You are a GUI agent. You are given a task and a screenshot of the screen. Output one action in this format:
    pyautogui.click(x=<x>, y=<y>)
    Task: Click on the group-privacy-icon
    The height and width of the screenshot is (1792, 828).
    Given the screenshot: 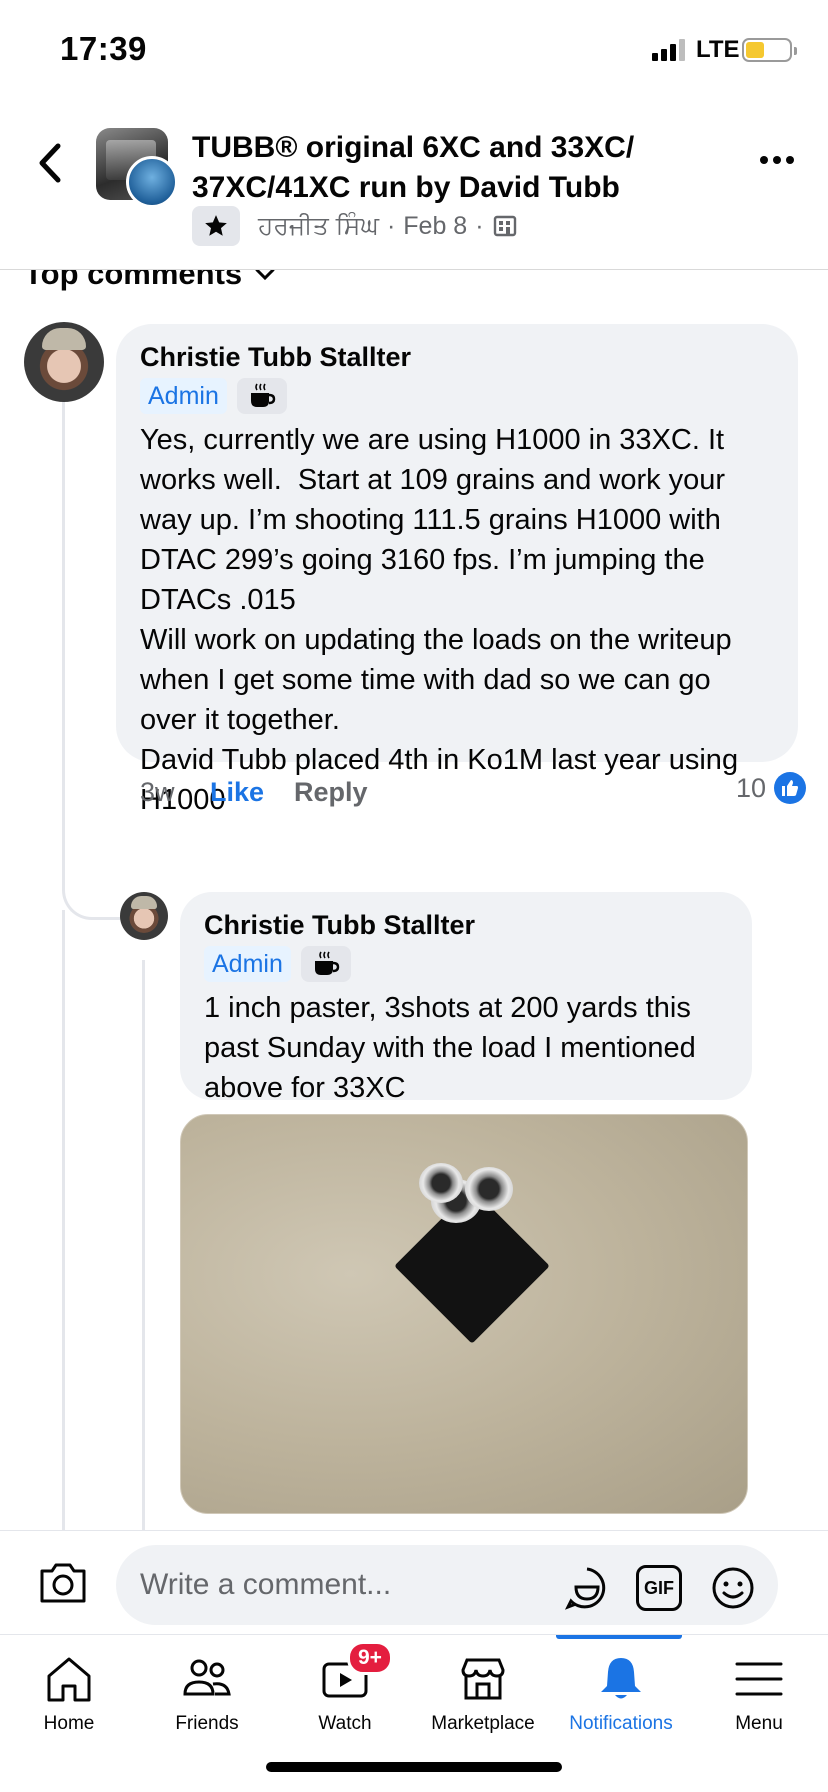 What is the action you would take?
    pyautogui.click(x=504, y=226)
    